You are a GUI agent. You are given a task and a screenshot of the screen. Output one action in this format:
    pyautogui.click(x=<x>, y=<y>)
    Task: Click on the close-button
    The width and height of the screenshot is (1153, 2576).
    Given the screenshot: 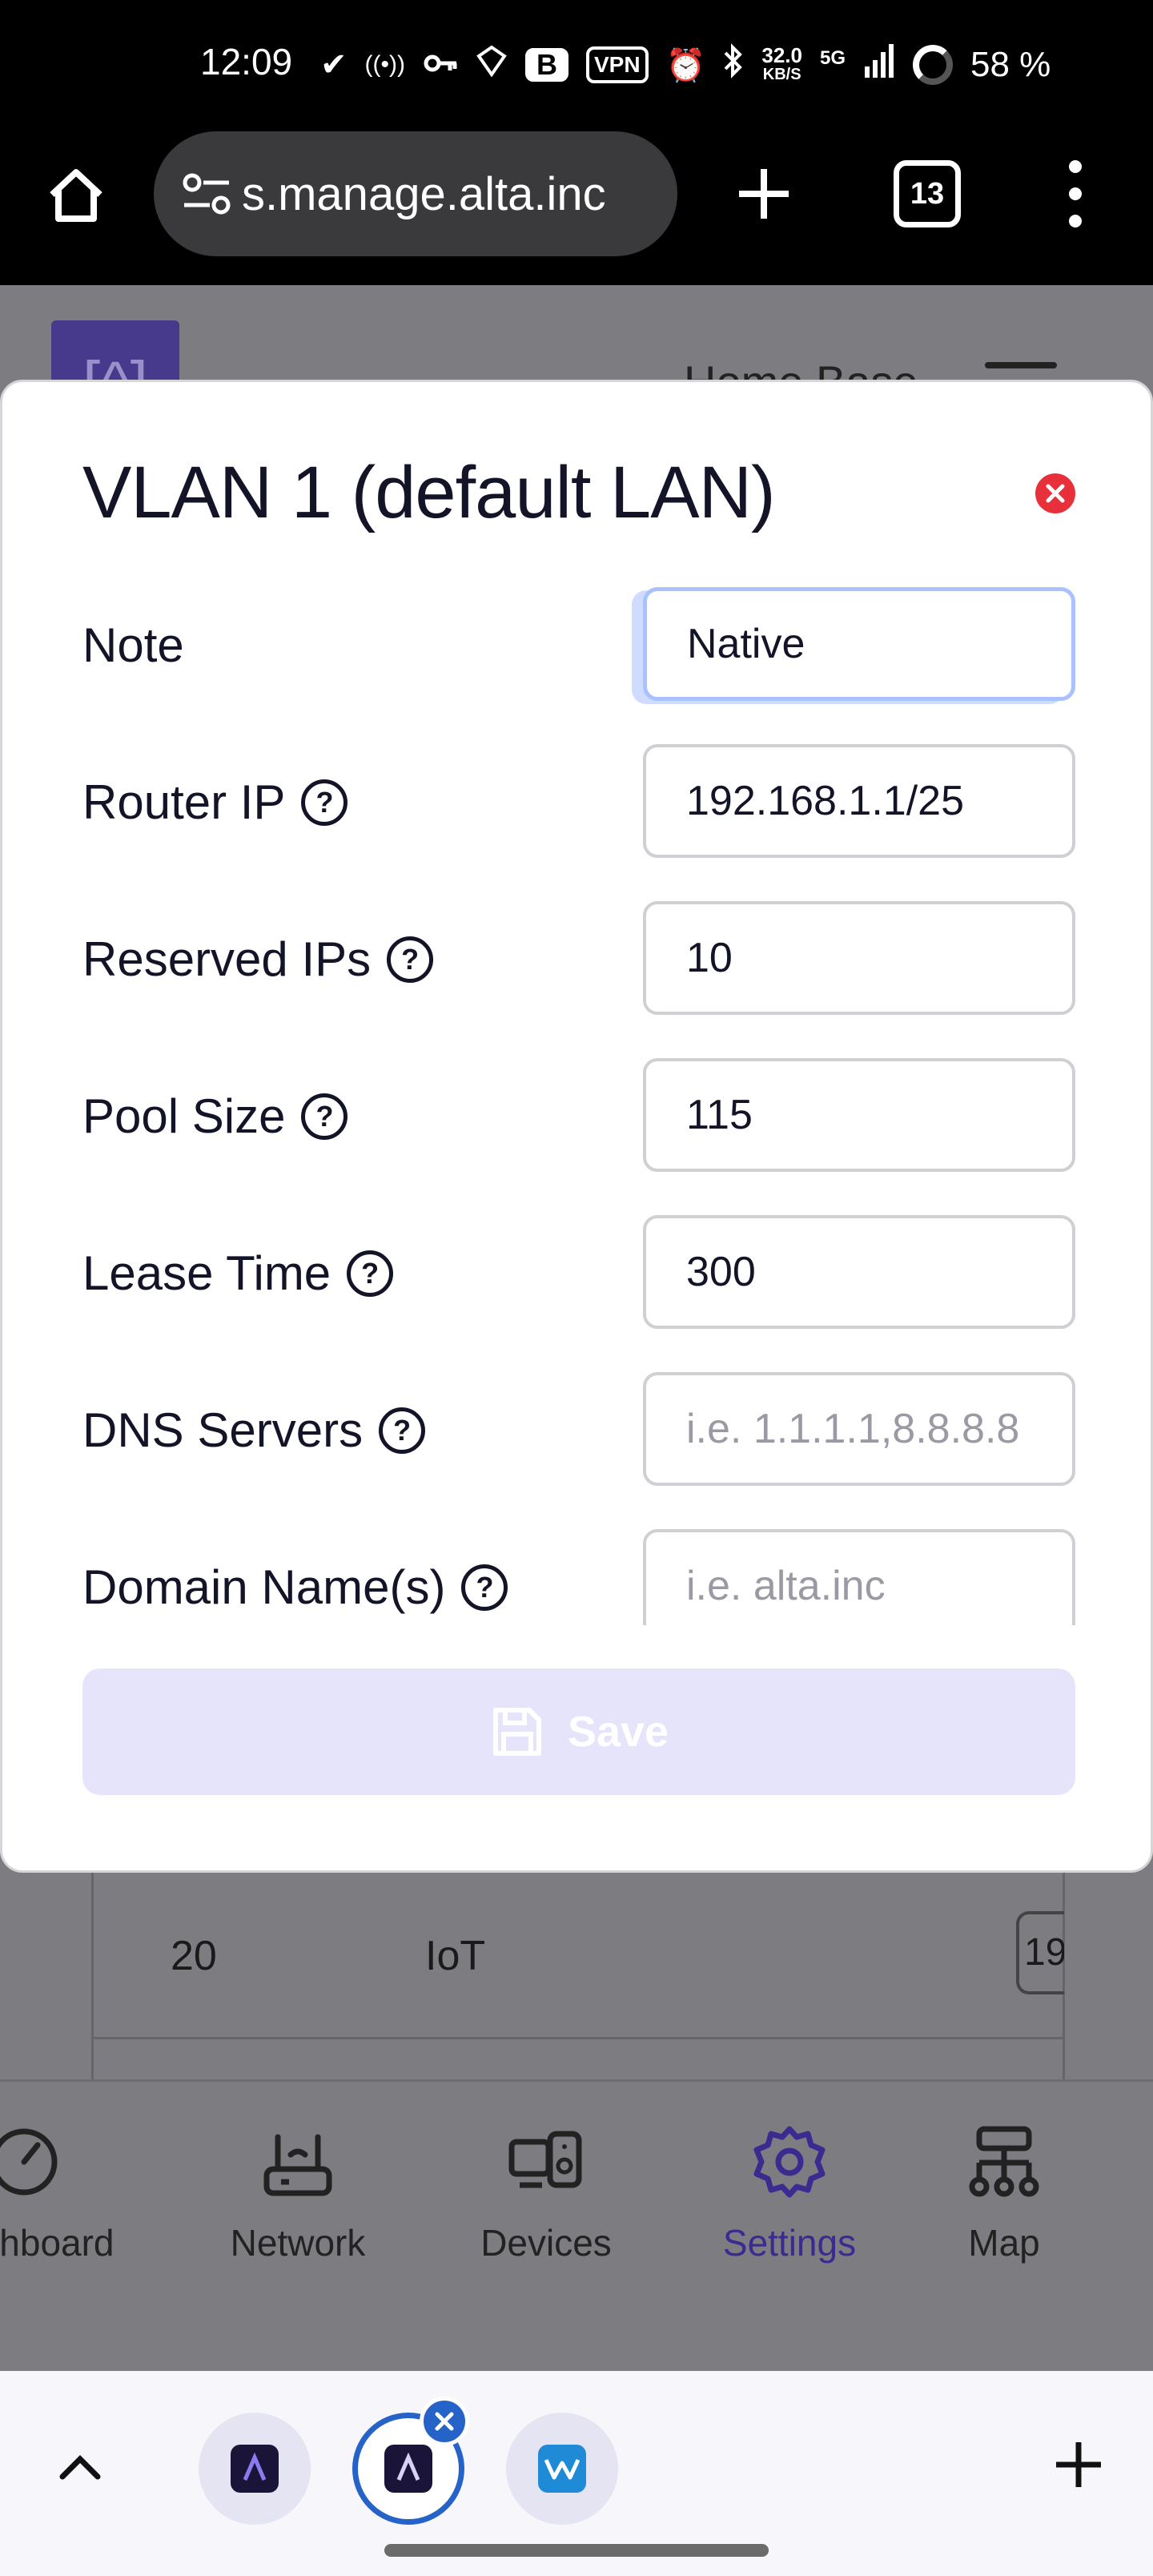 What is the action you would take?
    pyautogui.click(x=1055, y=493)
    